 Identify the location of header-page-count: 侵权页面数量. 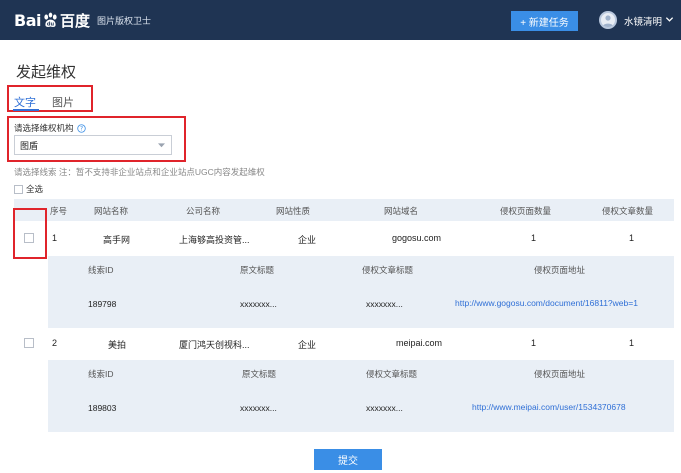
(526, 211).